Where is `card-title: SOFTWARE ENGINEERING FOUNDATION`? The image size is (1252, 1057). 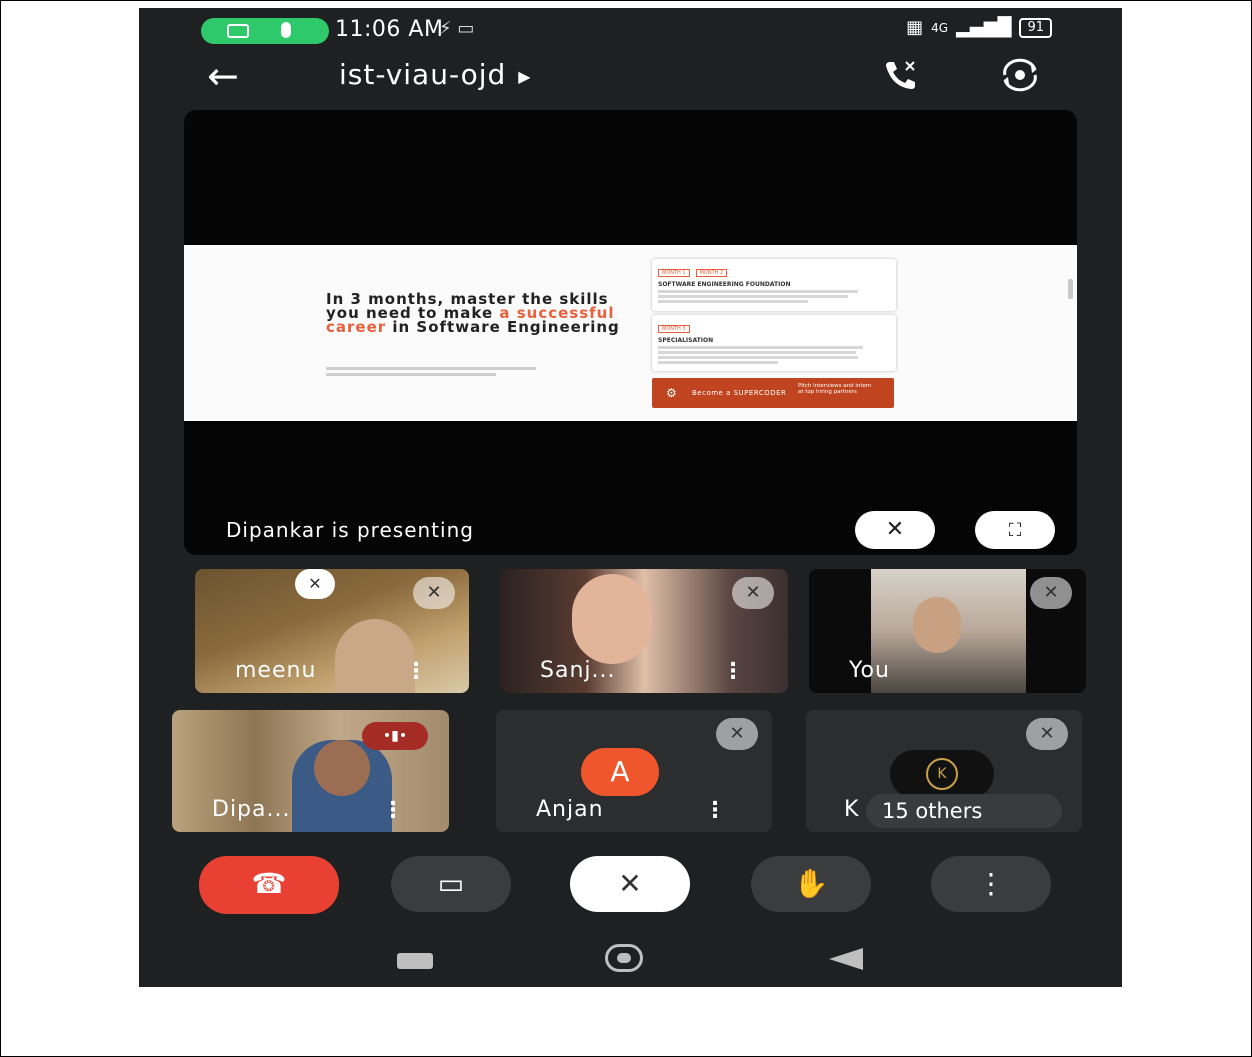
card-title: SOFTWARE ENGINEERING FOUNDATION is located at coordinates (724, 284).